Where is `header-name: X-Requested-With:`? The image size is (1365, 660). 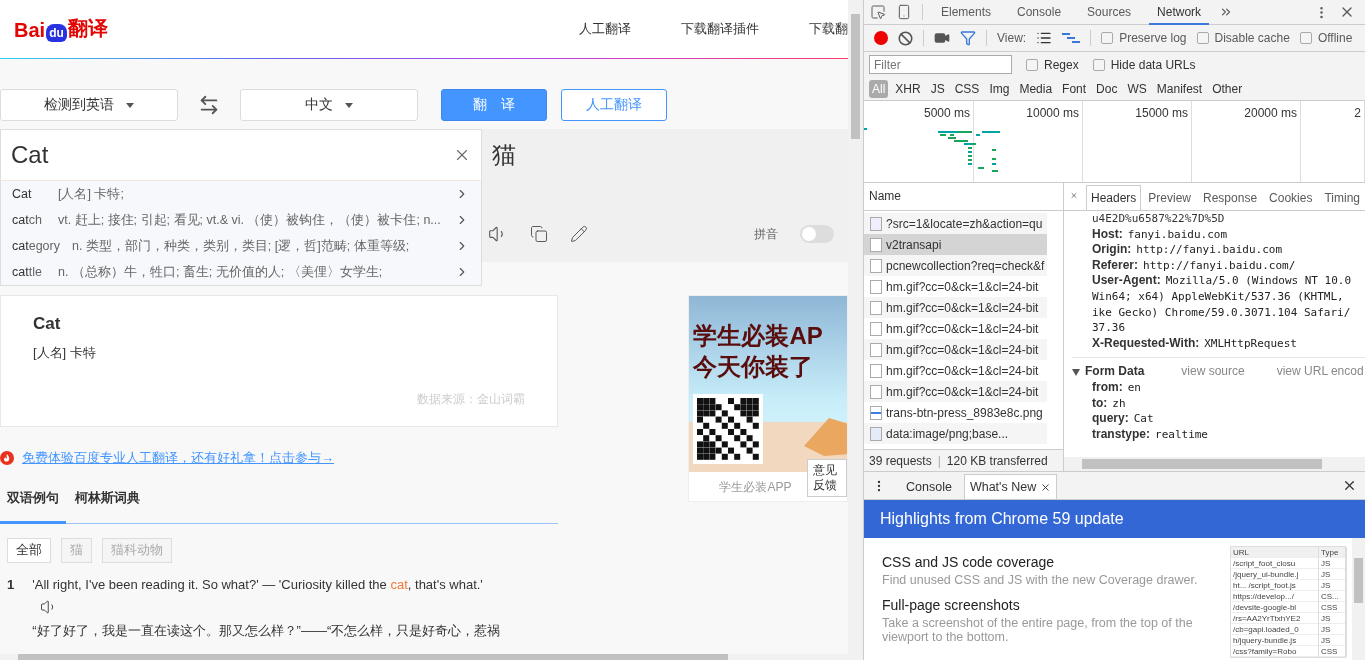 header-name: X-Requested-With: is located at coordinates (1146, 342).